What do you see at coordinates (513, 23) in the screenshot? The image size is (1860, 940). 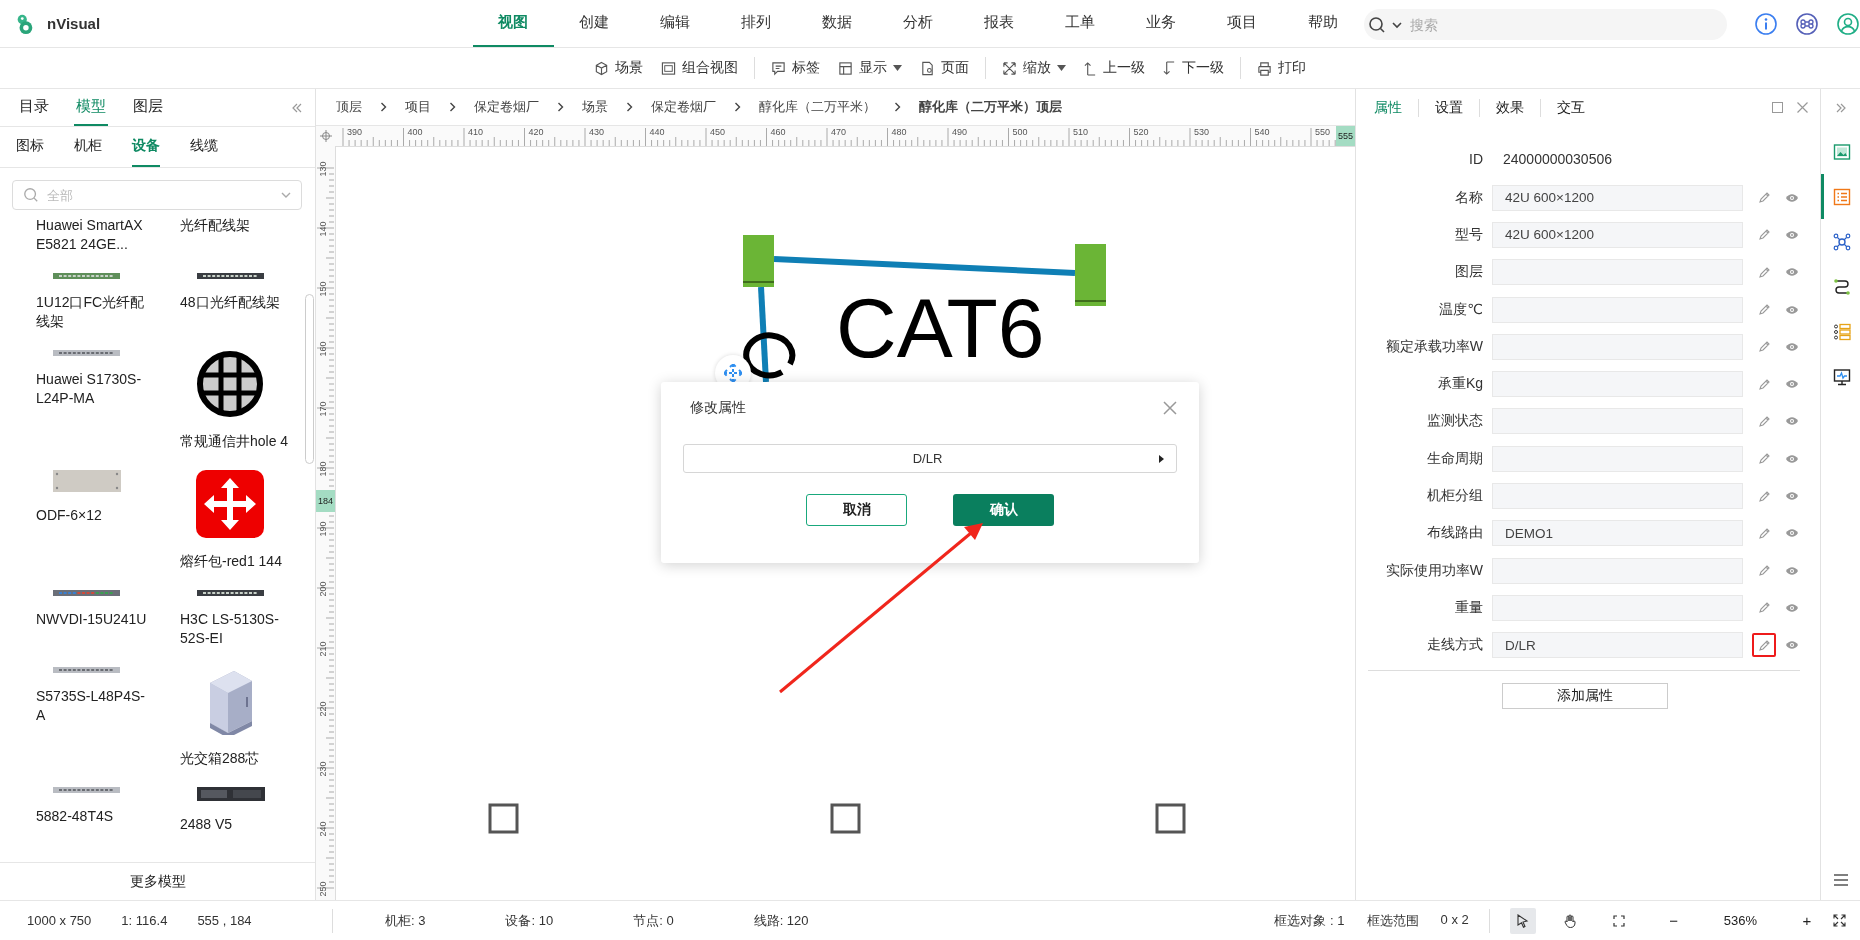 I see `menu-tab: 视图` at bounding box center [513, 23].